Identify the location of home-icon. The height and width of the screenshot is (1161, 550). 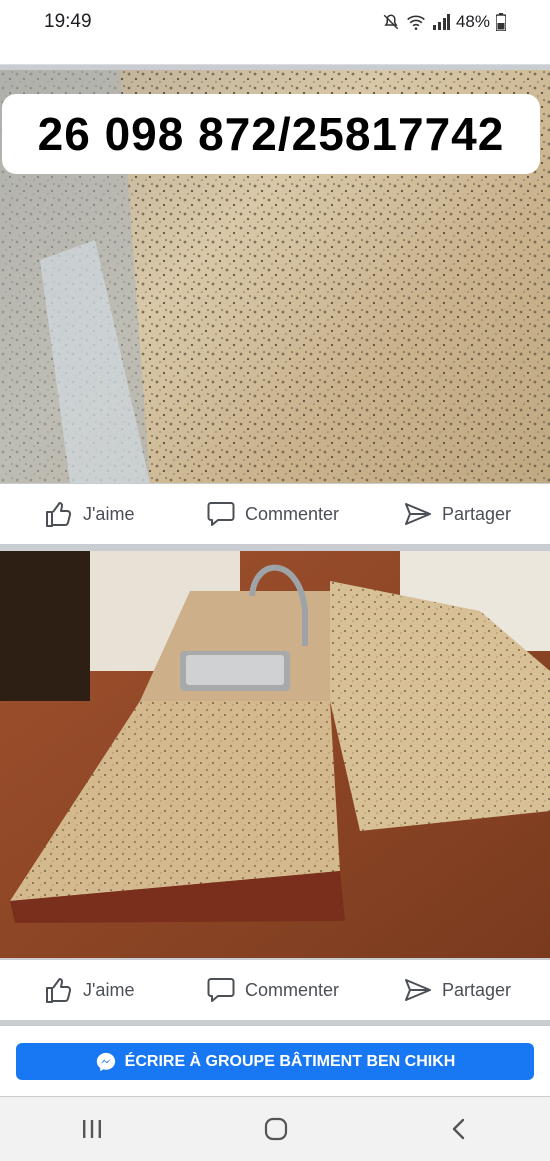
(276, 1129).